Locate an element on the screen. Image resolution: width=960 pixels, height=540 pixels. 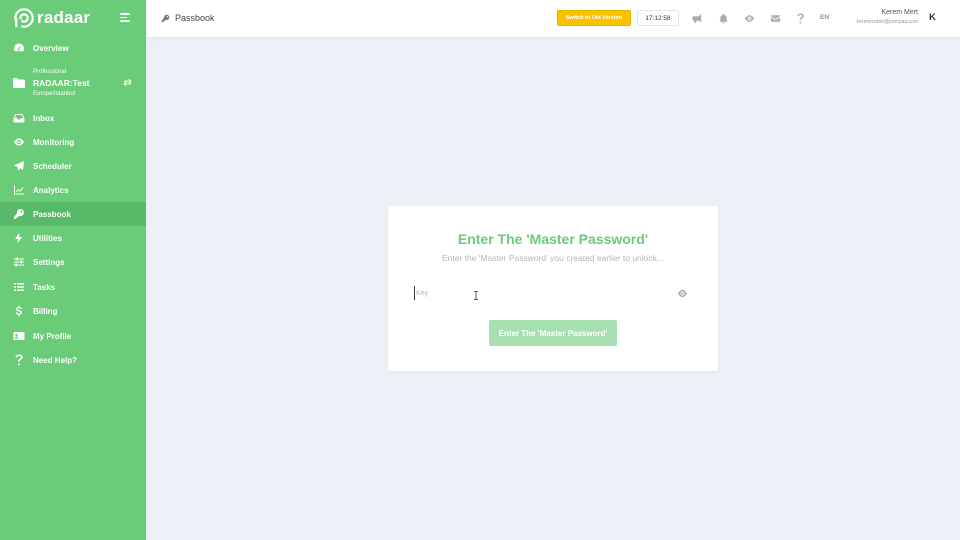
sidebar-item-label: Need Help? is located at coordinates (55, 360).